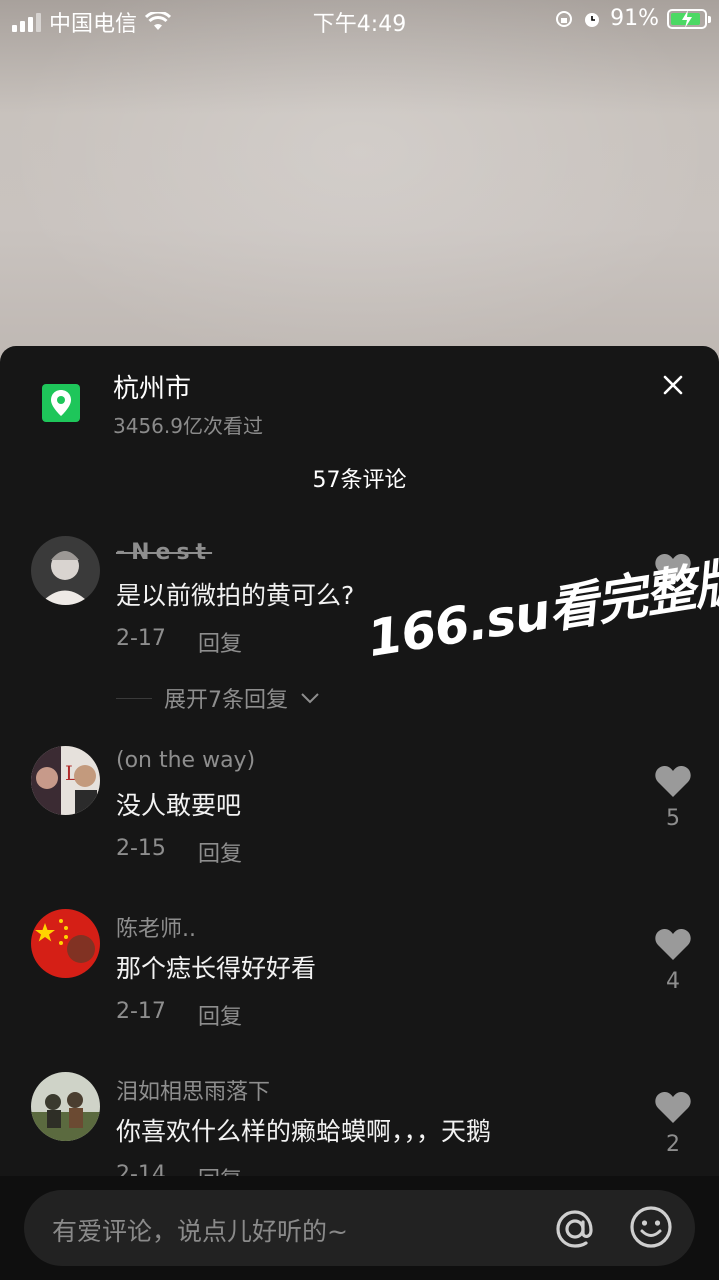  What do you see at coordinates (61, 403) in the screenshot?
I see `location-pin-icon` at bounding box center [61, 403].